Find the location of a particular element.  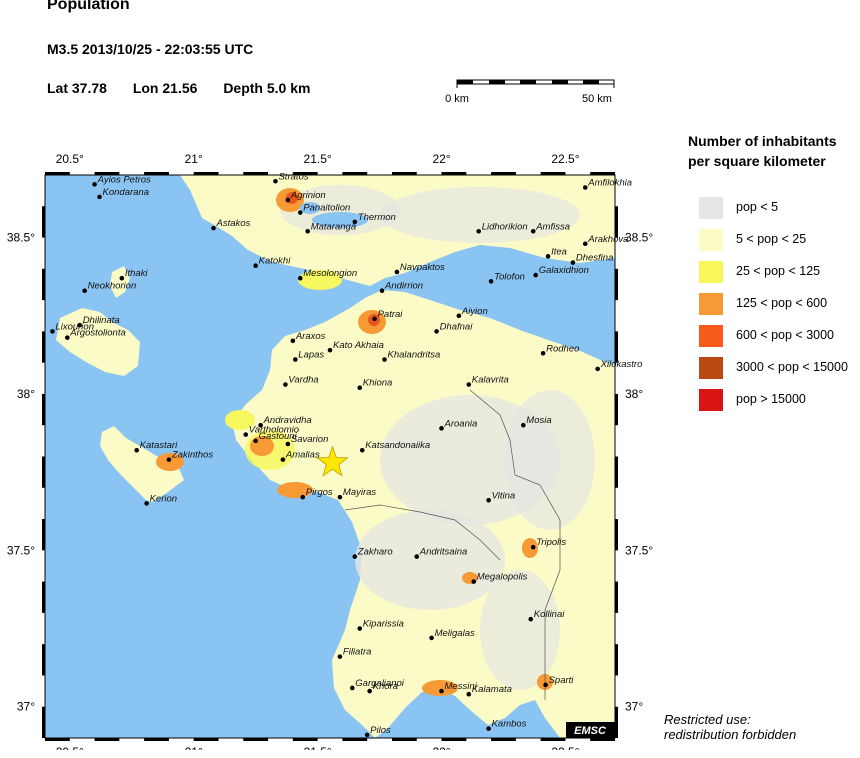

city-marker: Patrai is located at coordinates (387, 315).